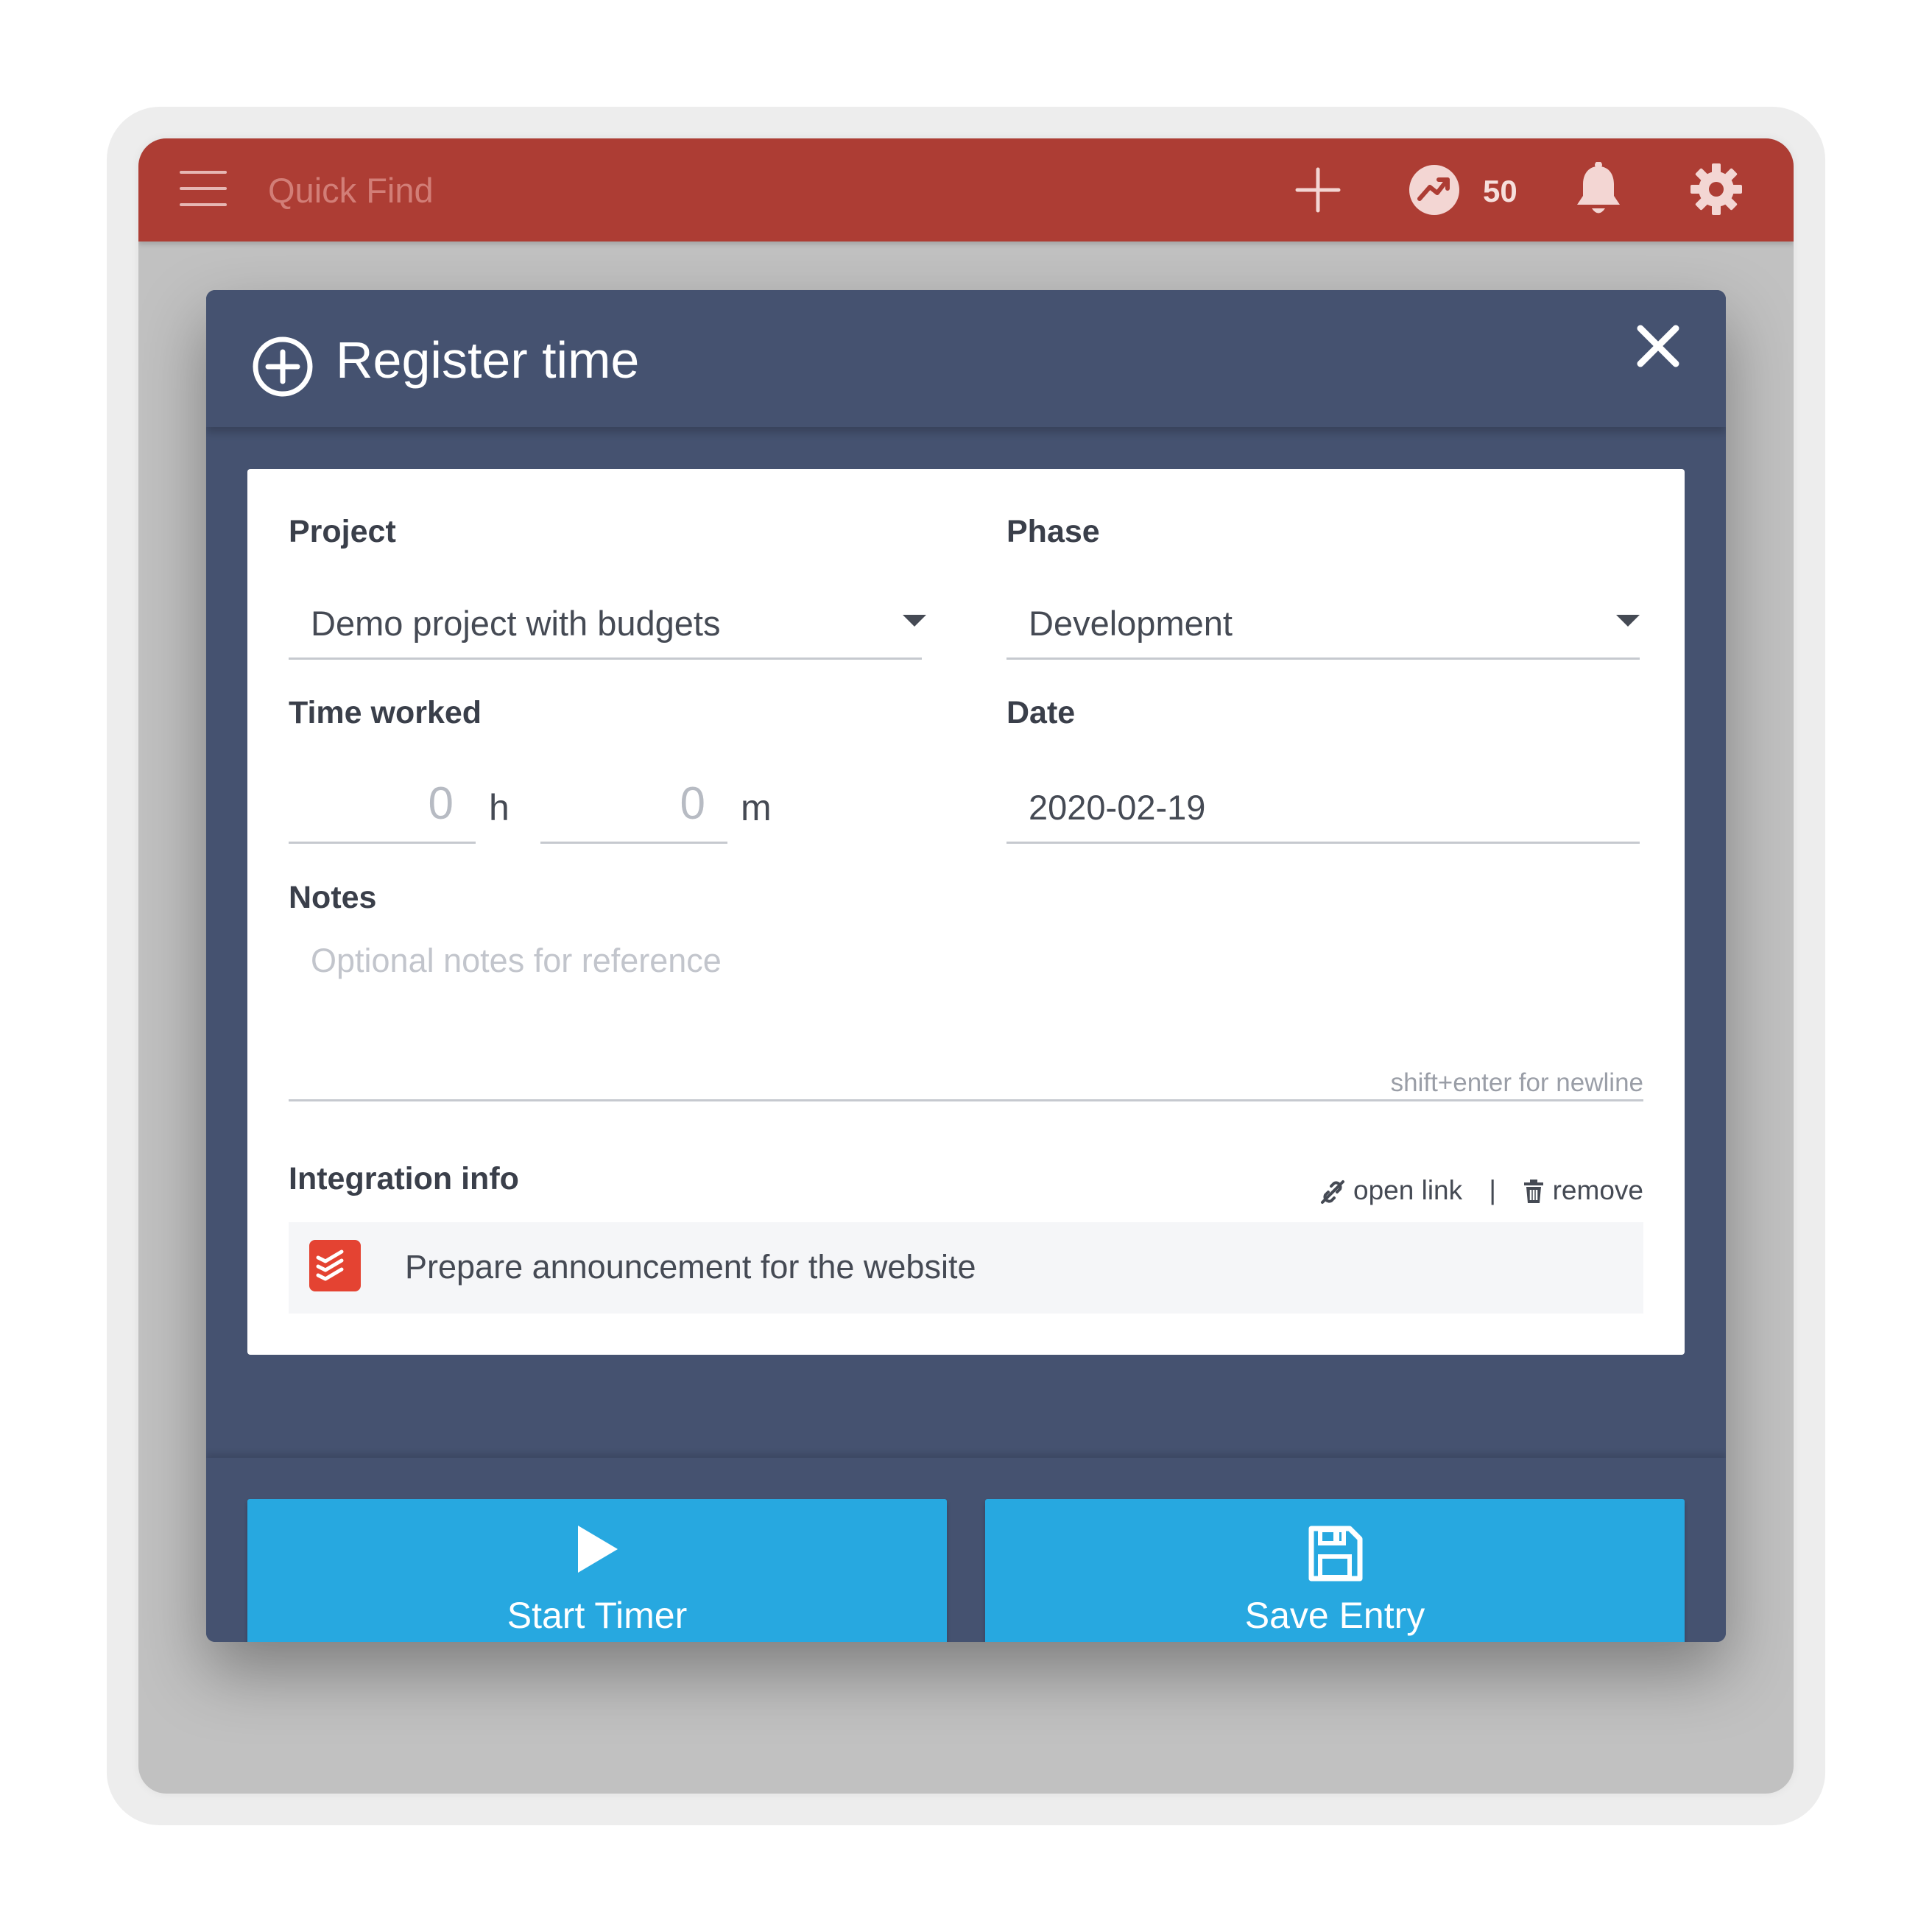  Describe the element at coordinates (690, 1267) in the screenshot. I see `integration-item-text: Prepare announcement for the website` at that location.